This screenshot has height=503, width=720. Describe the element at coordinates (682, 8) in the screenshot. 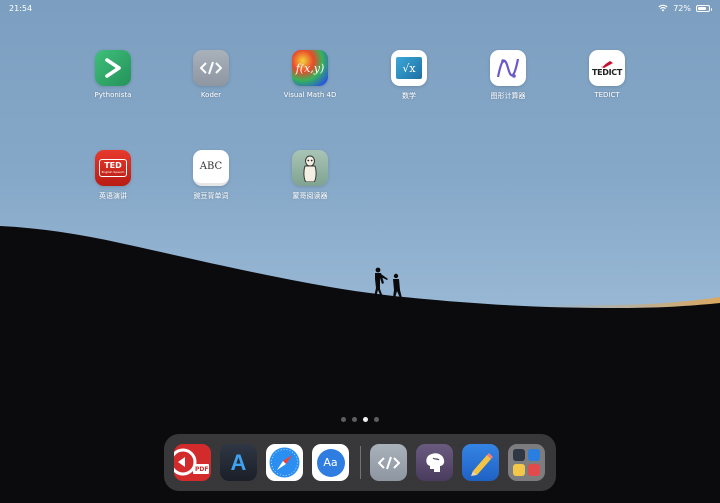

I see `battery-percent: 72%` at that location.